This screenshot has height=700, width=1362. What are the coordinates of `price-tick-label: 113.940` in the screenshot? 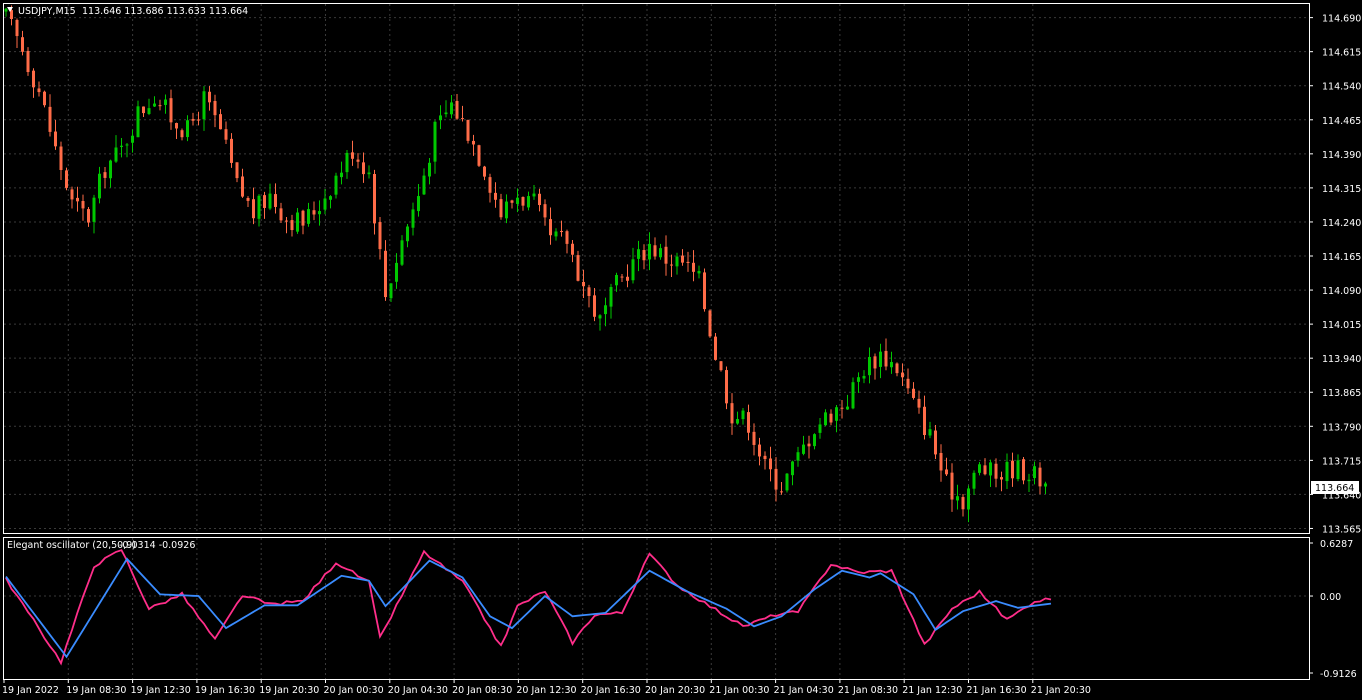 It's located at (1341, 359).